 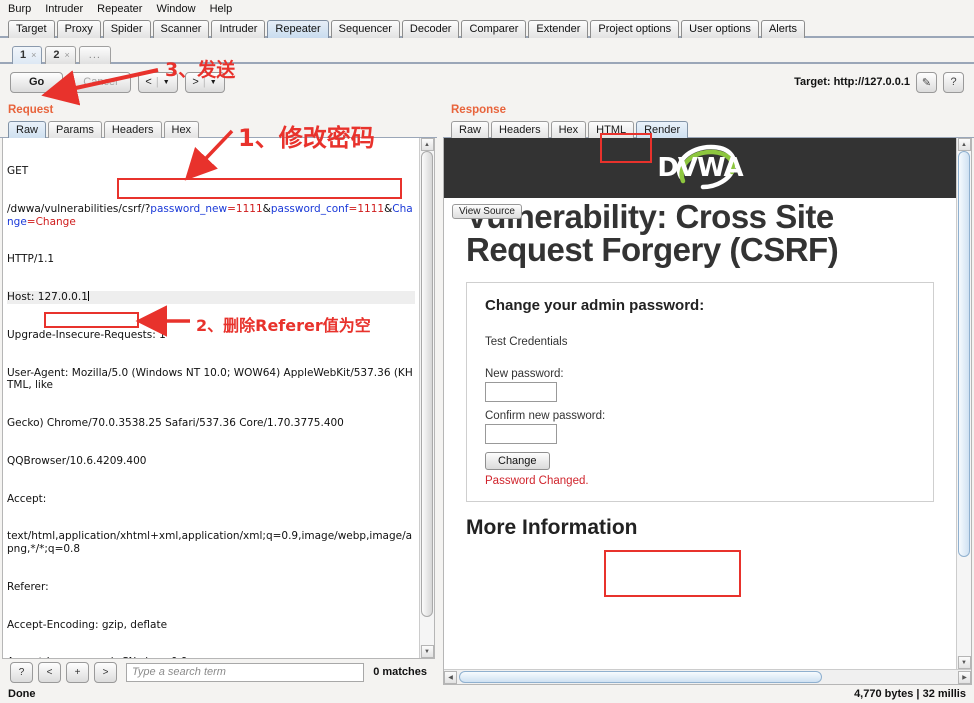 I want to click on render-horizontal-scrollbar: ◀ ▶, so click(x=707, y=676).